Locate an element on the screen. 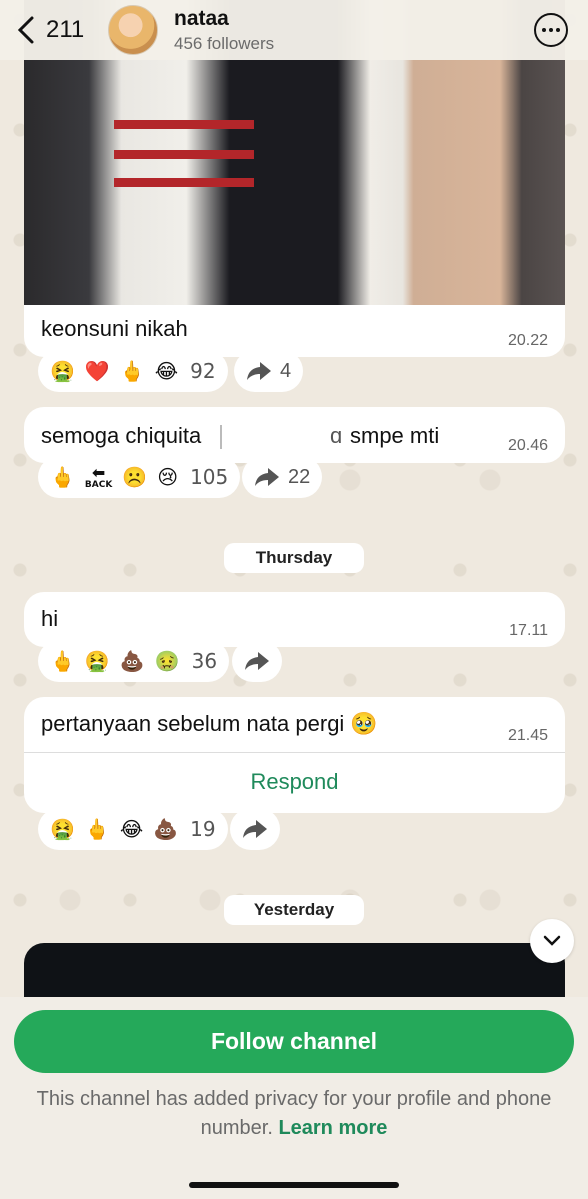 Image resolution: width=588 pixels, height=1199 pixels. message-text: keonsuni nikah is located at coordinates (114, 328).